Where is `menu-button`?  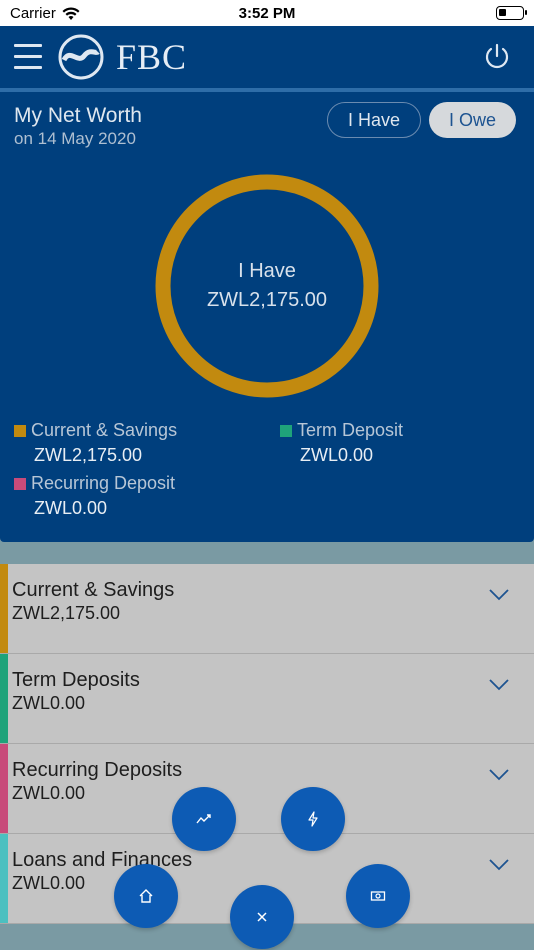 menu-button is located at coordinates (28, 57).